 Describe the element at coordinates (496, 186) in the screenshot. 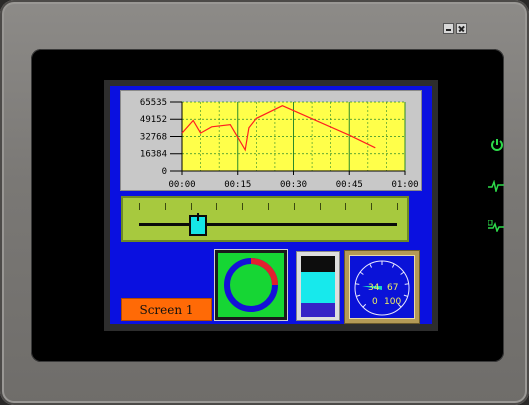

I see `network-icon` at that location.